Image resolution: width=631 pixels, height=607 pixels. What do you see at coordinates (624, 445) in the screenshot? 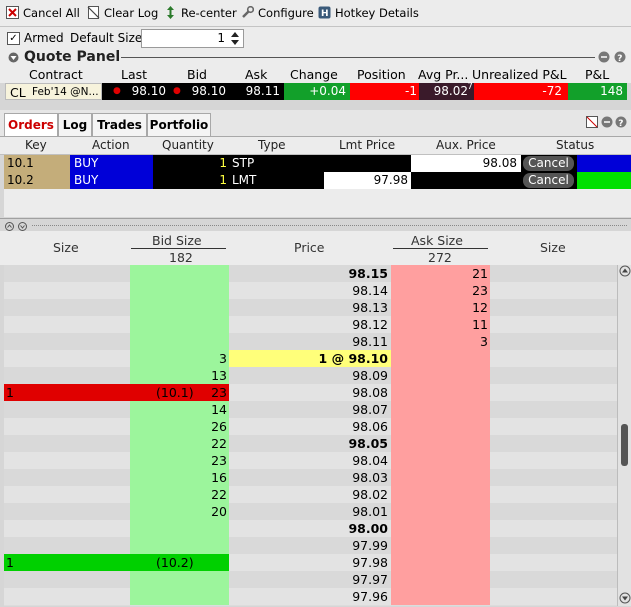
I see `scroll-thumb` at bounding box center [624, 445].